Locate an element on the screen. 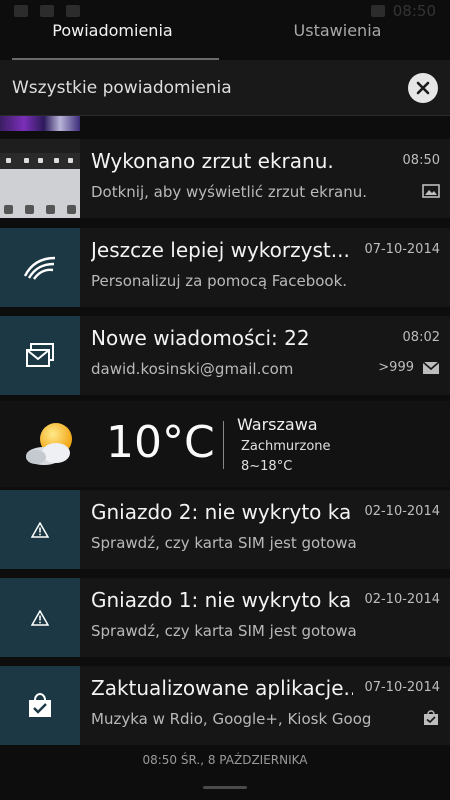 This screenshot has width=450, height=800. swiftkey-icon is located at coordinates (39, 268).